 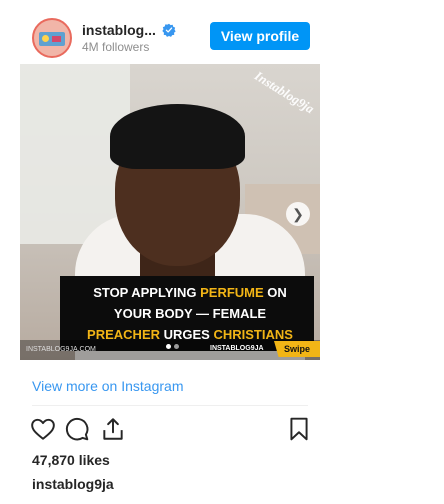 What do you see at coordinates (43, 429) in the screenshot?
I see `heart-icon` at bounding box center [43, 429].